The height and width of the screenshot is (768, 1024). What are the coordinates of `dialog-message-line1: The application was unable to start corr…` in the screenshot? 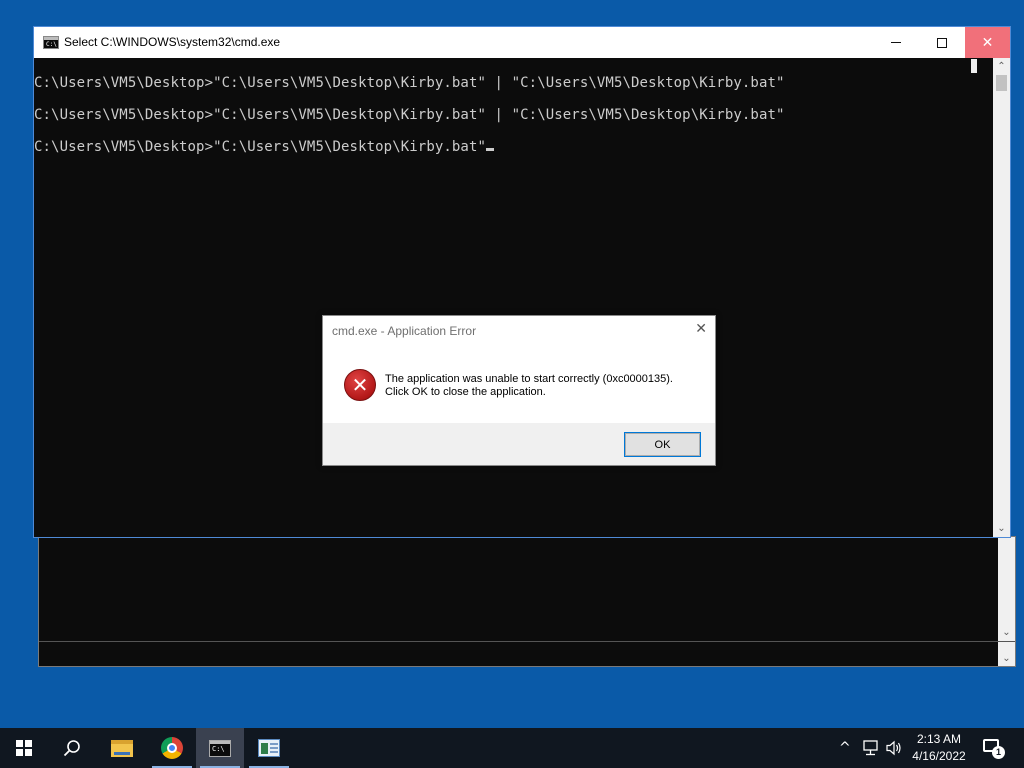 It's located at (529, 379).